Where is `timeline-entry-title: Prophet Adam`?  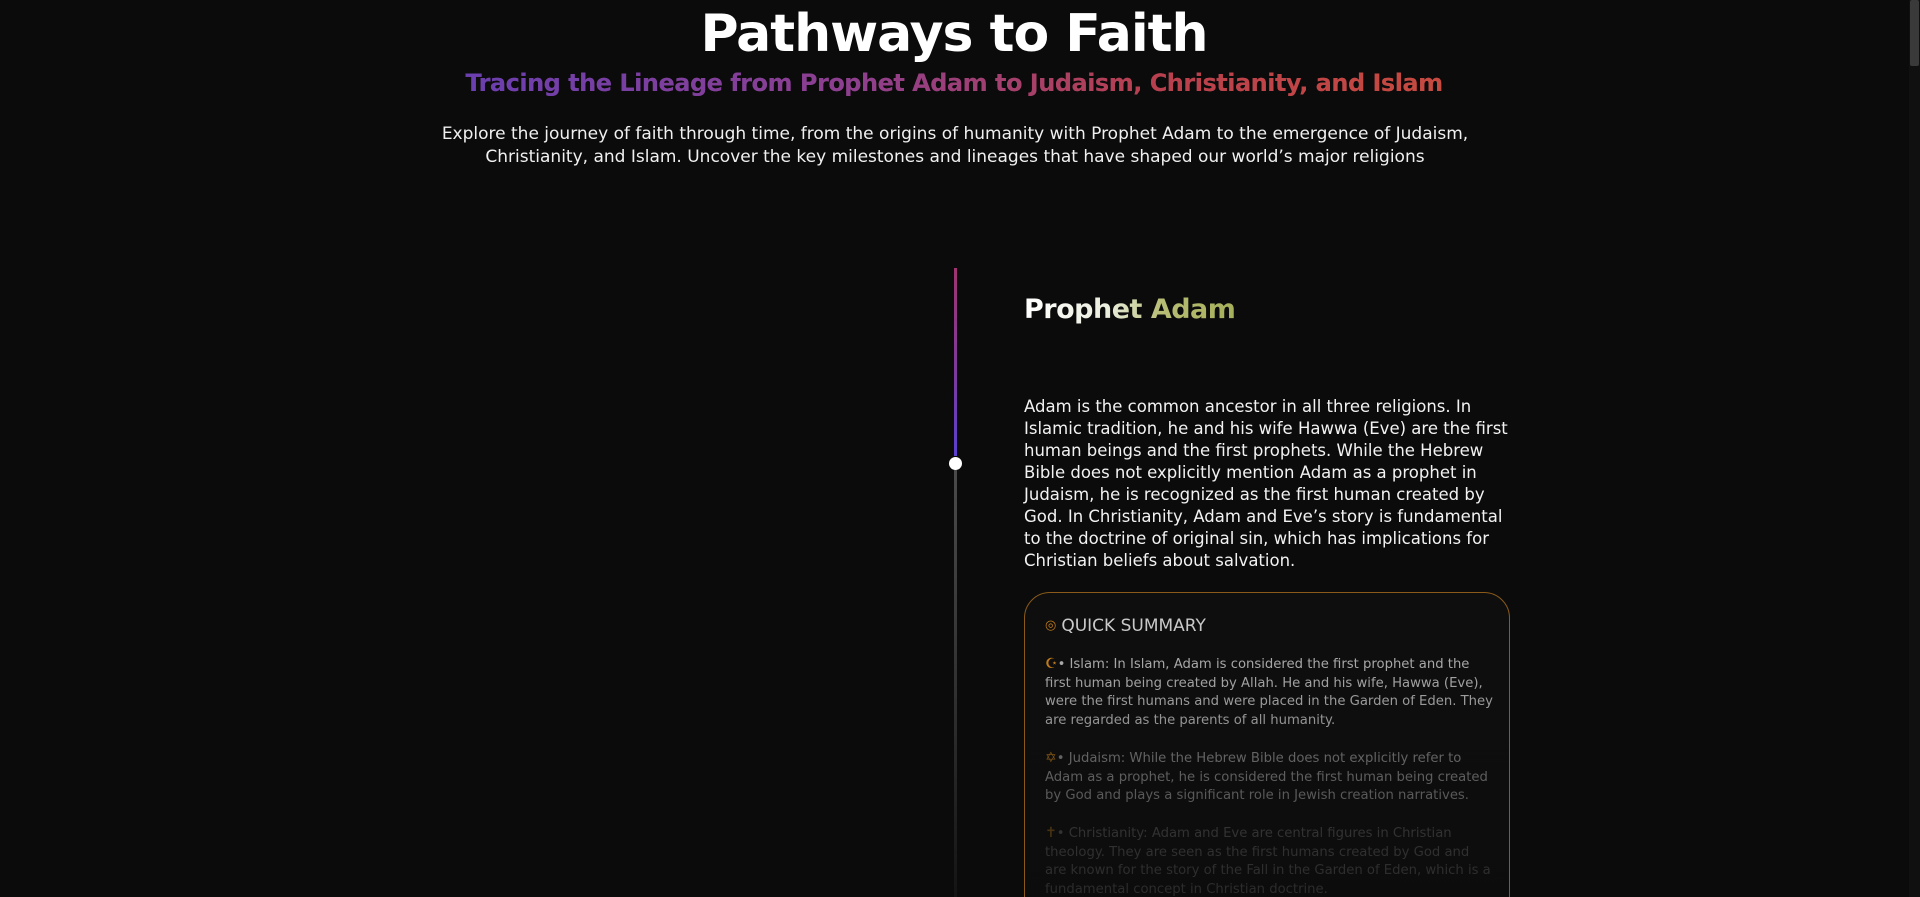 timeline-entry-title: Prophet Adam is located at coordinates (1130, 310).